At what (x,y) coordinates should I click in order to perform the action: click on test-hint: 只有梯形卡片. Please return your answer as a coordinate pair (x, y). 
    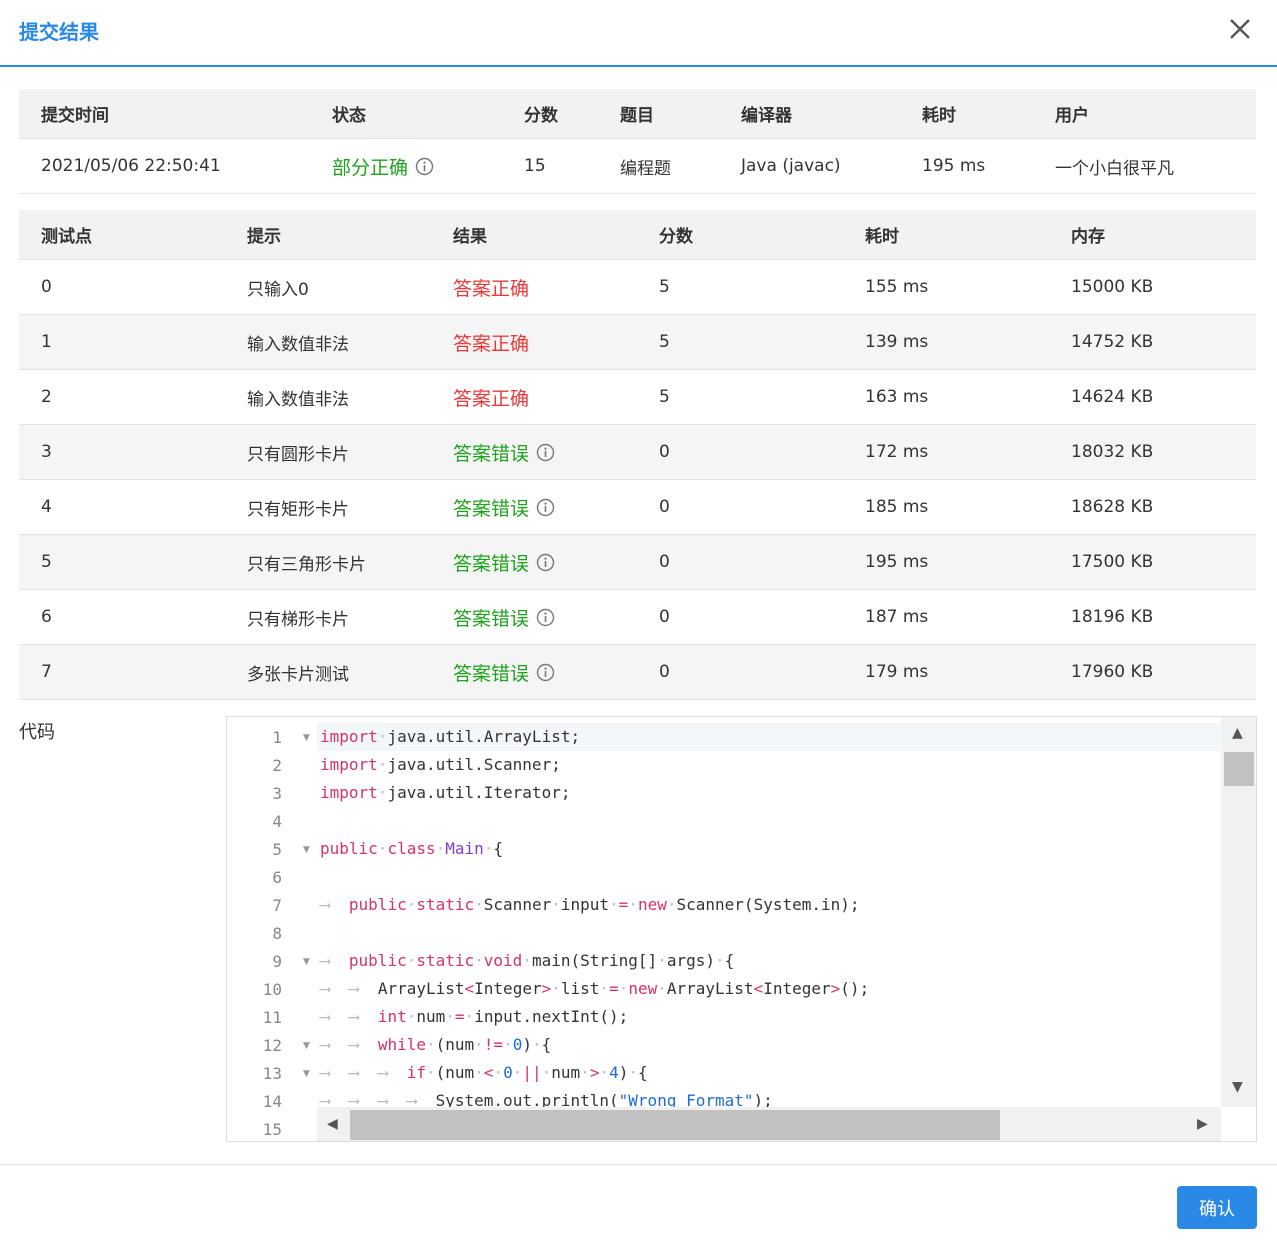
    Looking at the image, I should click on (298, 619).